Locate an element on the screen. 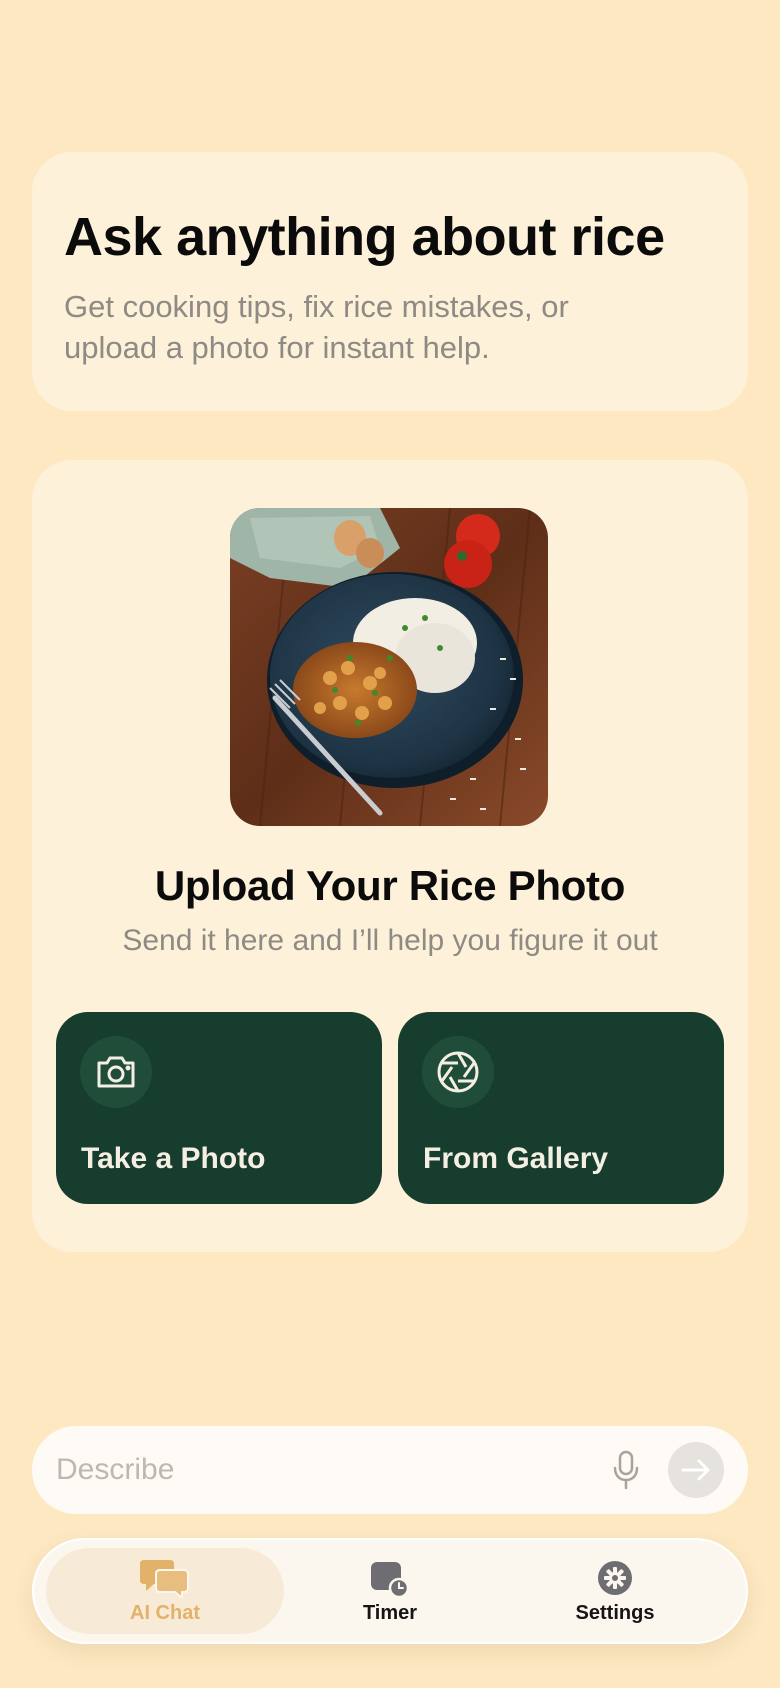 This screenshot has width=780, height=1688. bottom-tab-bar: AI Chat Timer Settings is located at coordinates (390, 1591).